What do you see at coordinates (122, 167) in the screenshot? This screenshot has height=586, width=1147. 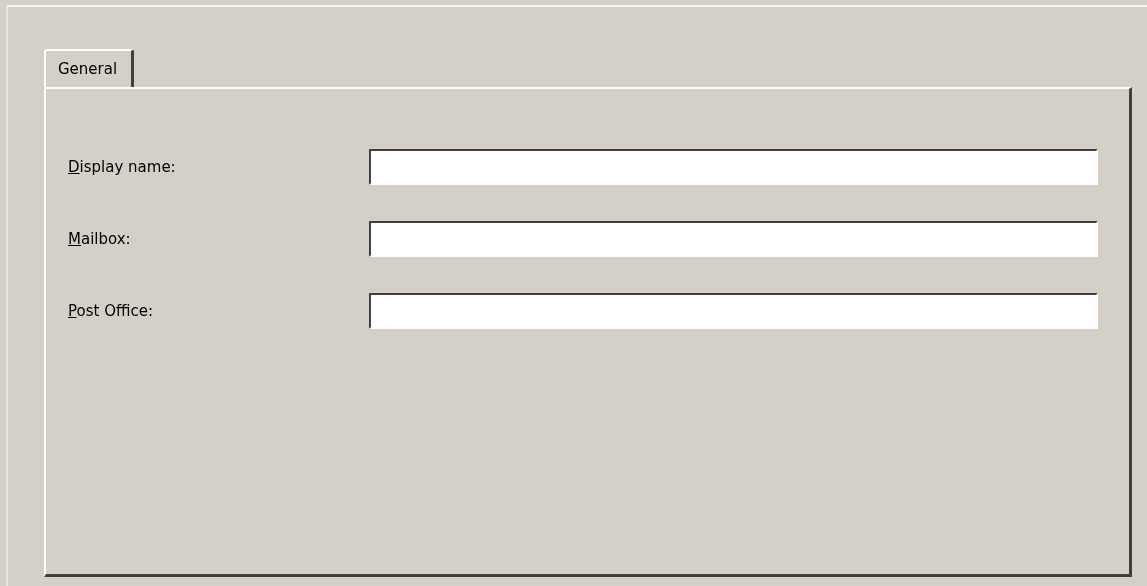 I see `field-label: Display name:` at bounding box center [122, 167].